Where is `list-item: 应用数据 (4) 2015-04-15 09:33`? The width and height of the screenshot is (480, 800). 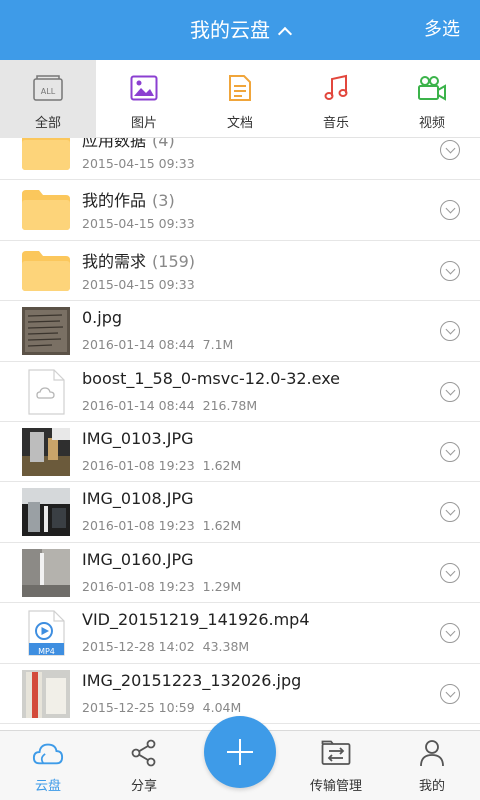 list-item: 应用数据 (4) 2015-04-15 09:33 is located at coordinates (240, 159).